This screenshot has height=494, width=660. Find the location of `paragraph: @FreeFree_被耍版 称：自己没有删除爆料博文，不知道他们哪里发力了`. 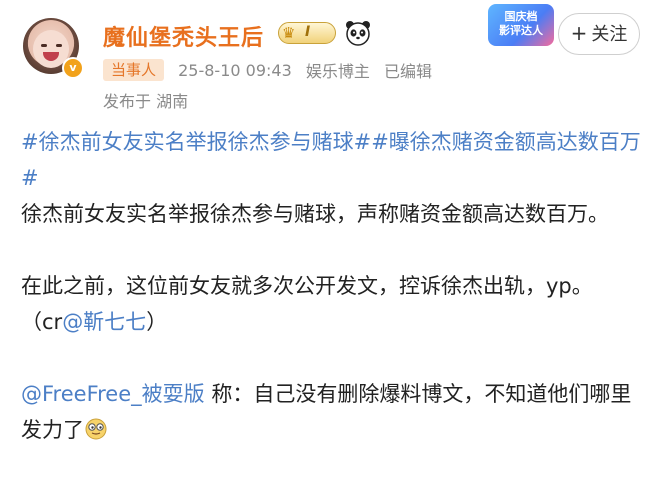

paragraph: @FreeFree_被耍版 称：自己没有删除爆料博文，不知道他们哪里发力了 is located at coordinates (331, 412).